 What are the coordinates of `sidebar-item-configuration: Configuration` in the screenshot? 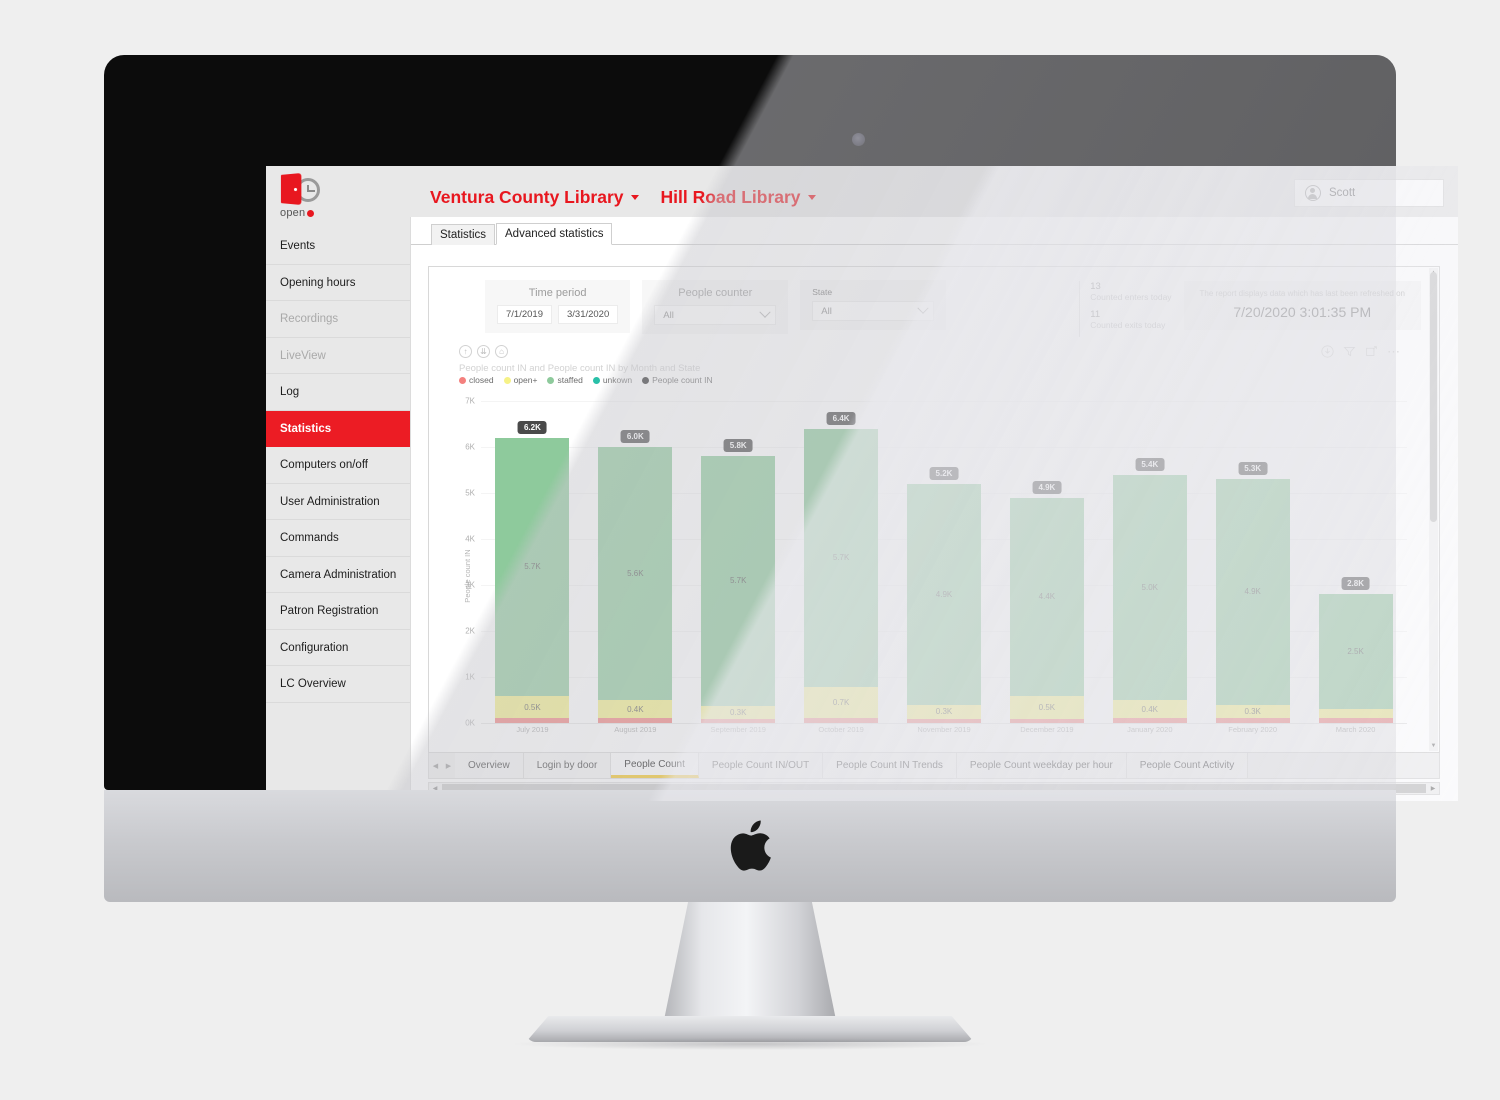 It's located at (338, 648).